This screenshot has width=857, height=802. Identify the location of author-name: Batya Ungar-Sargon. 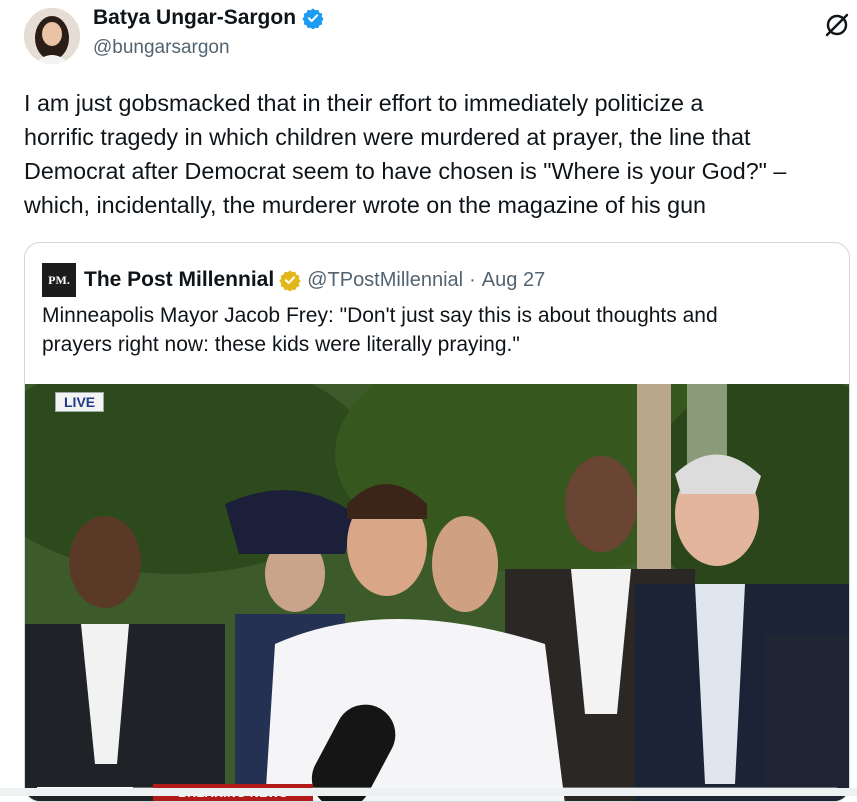
(208, 18).